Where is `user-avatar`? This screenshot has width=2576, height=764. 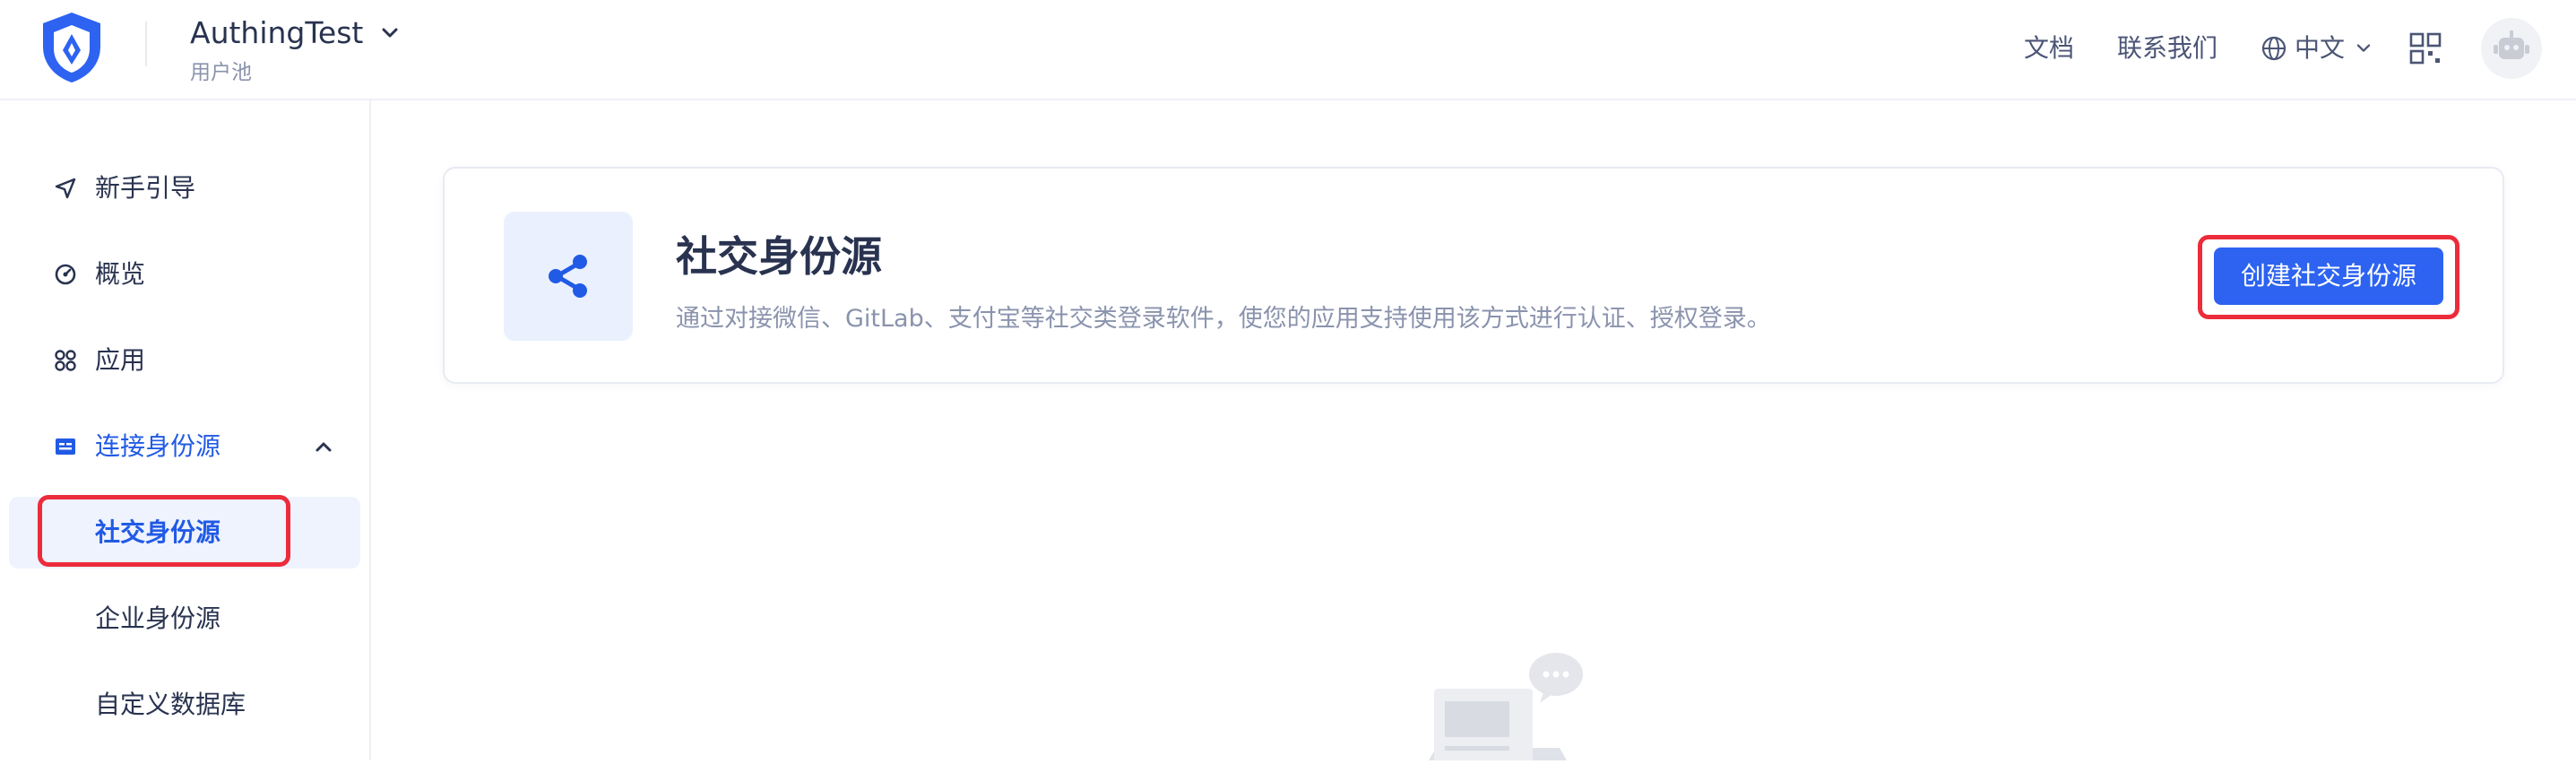
user-avatar is located at coordinates (2511, 48).